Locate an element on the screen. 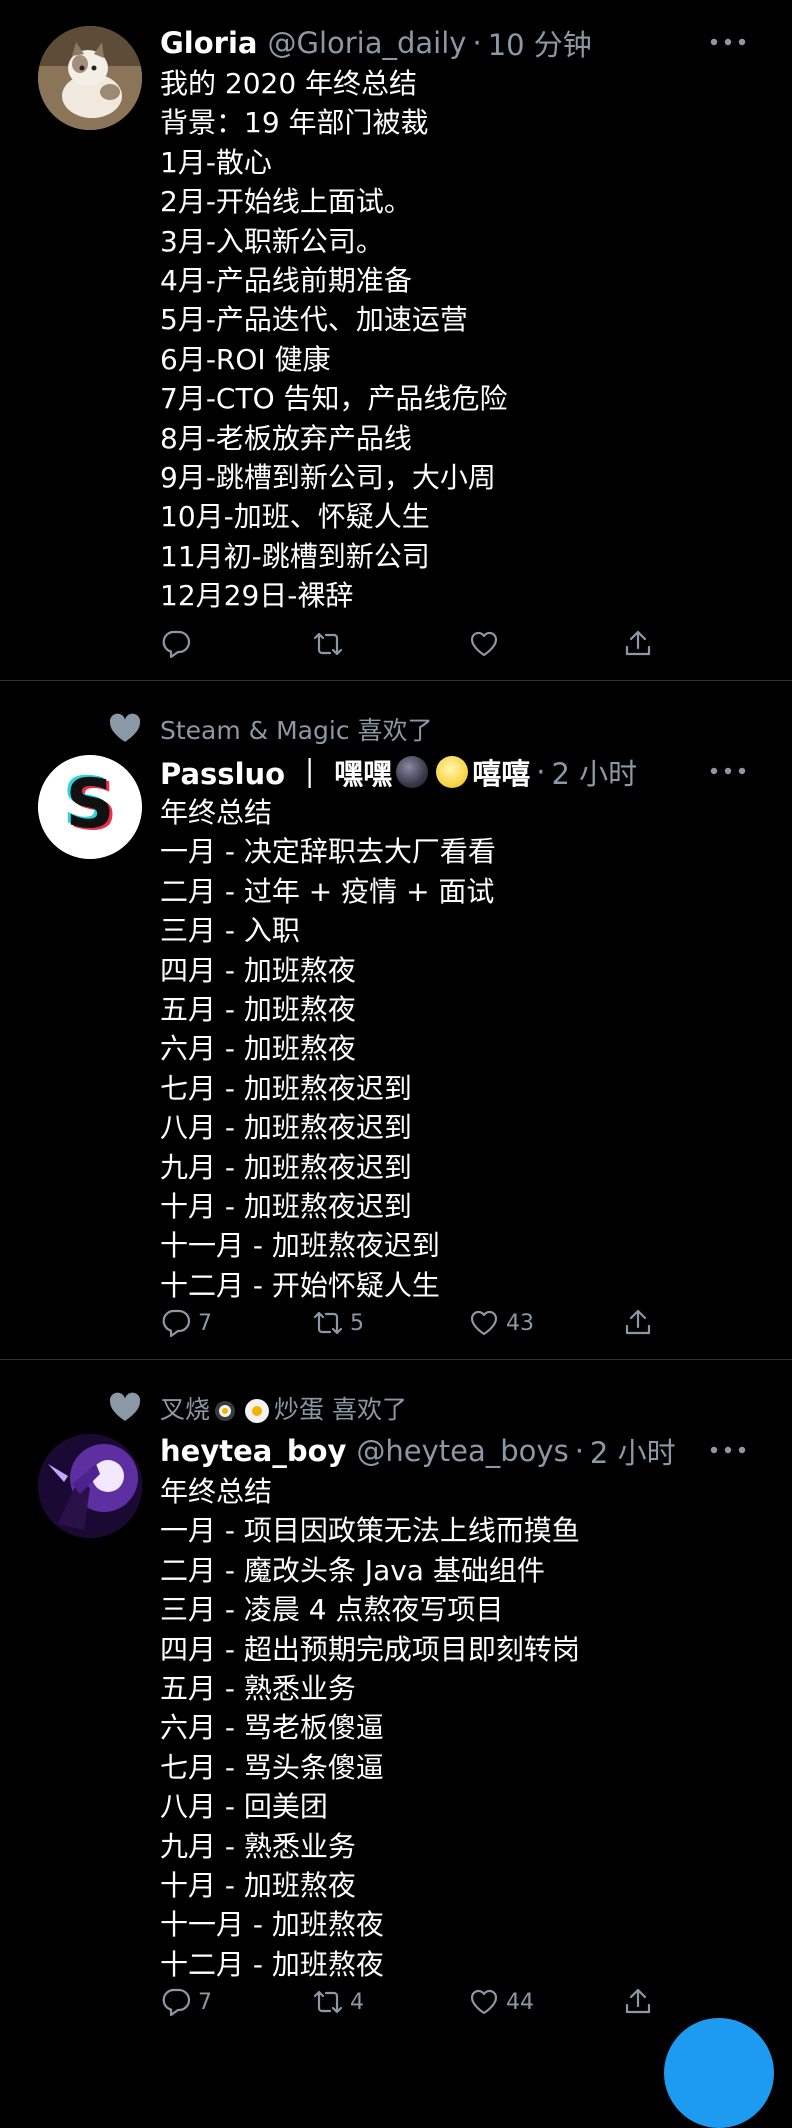 The width and height of the screenshot is (792, 2128). compose-button is located at coordinates (719, 2073).